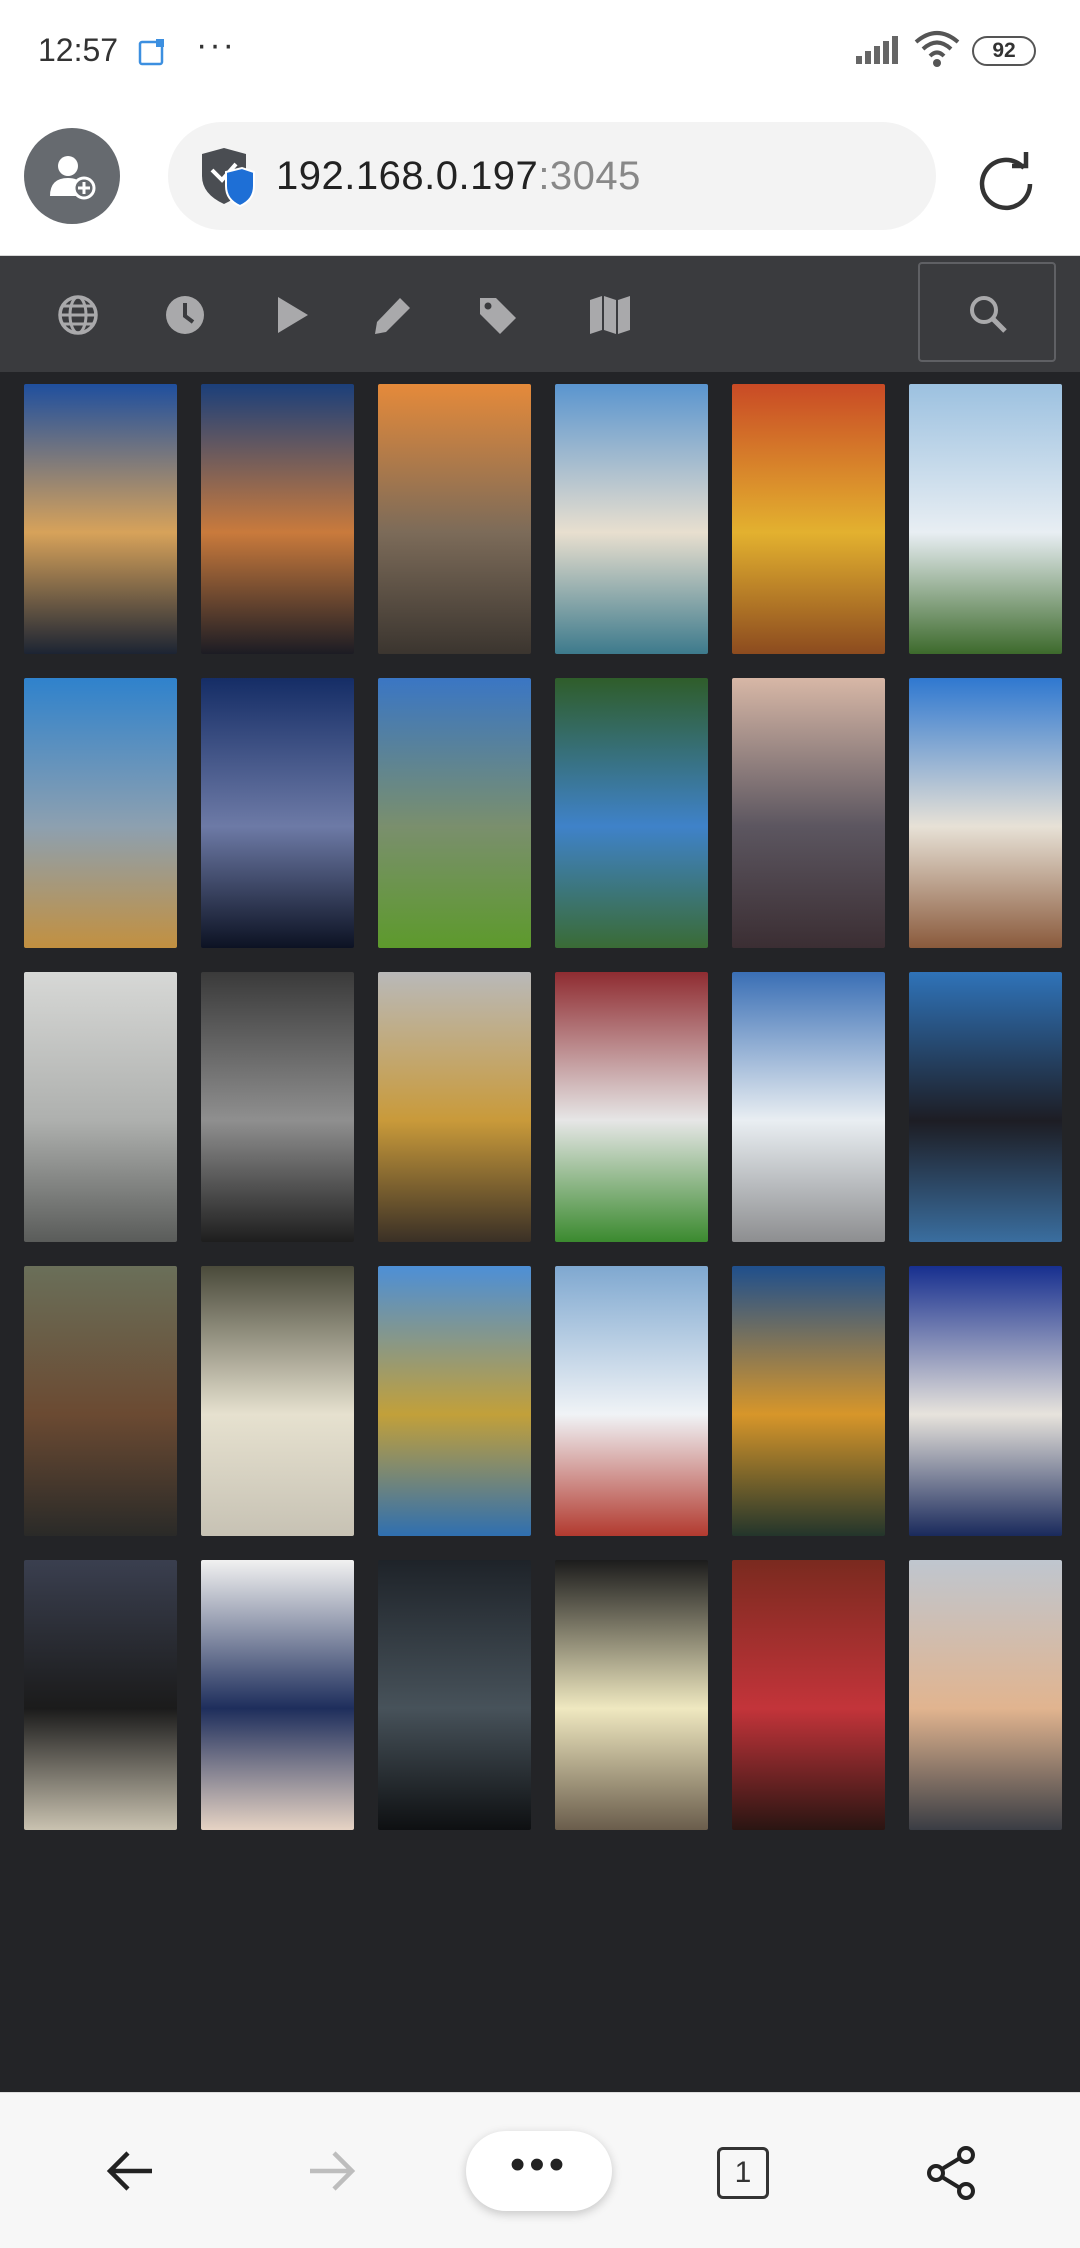  I want to click on photo-green-valley-peaks, so click(454, 813).